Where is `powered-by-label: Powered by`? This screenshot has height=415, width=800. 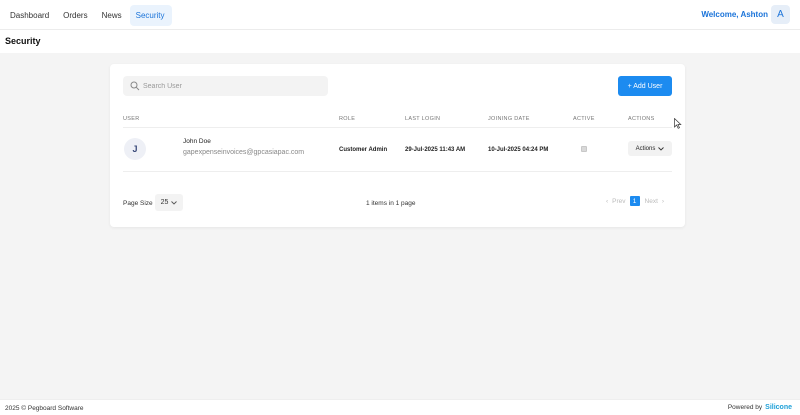 powered-by-label: Powered by is located at coordinates (745, 407).